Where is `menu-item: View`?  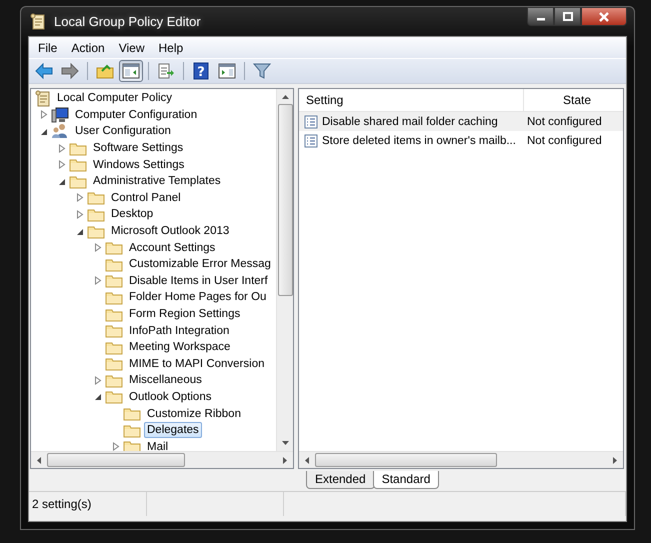
menu-item: View is located at coordinates (132, 47).